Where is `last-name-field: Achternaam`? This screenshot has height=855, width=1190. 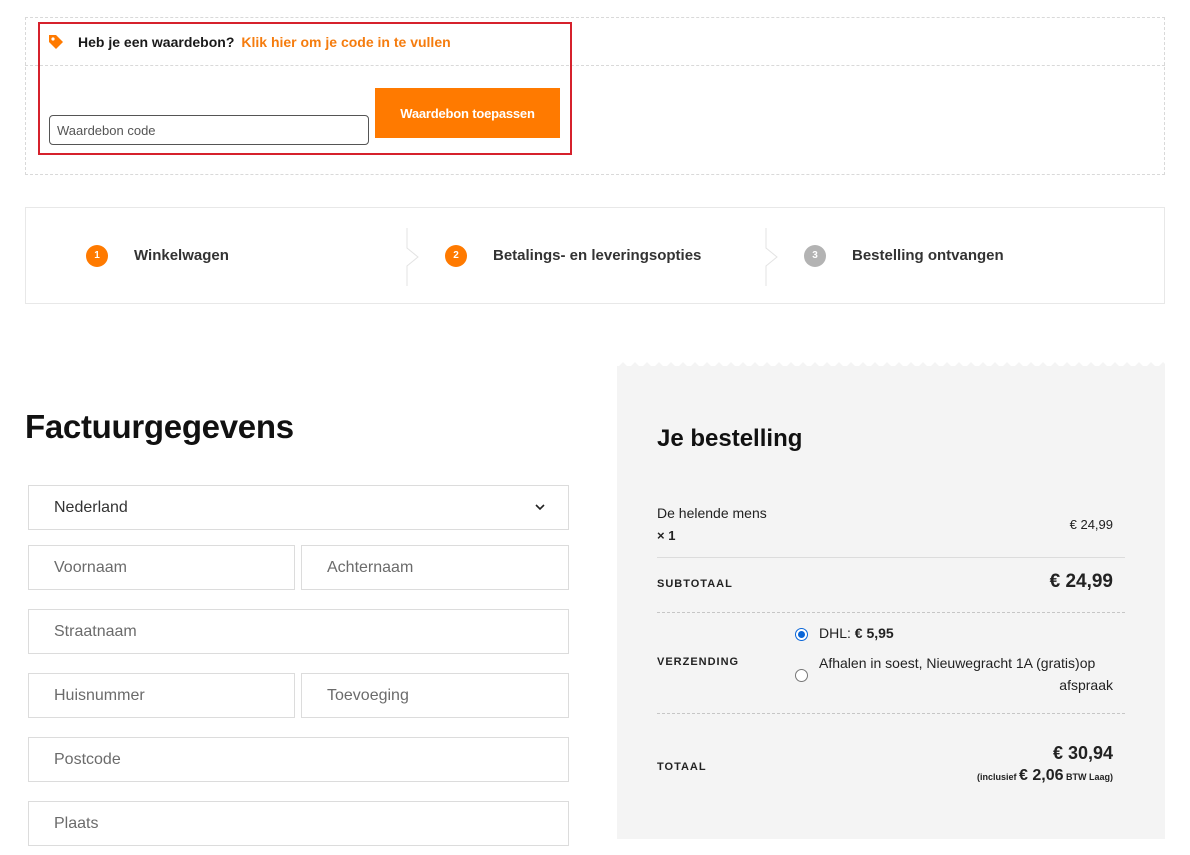
last-name-field: Achternaam is located at coordinates (435, 567).